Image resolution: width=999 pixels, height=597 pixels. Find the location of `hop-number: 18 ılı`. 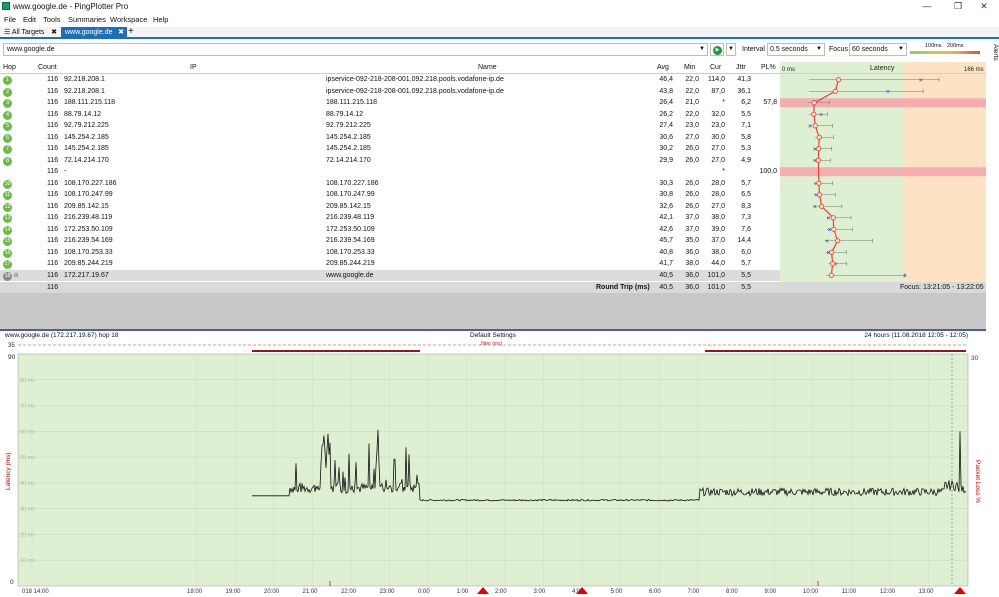

hop-number: 18 ılı is located at coordinates (16, 276).